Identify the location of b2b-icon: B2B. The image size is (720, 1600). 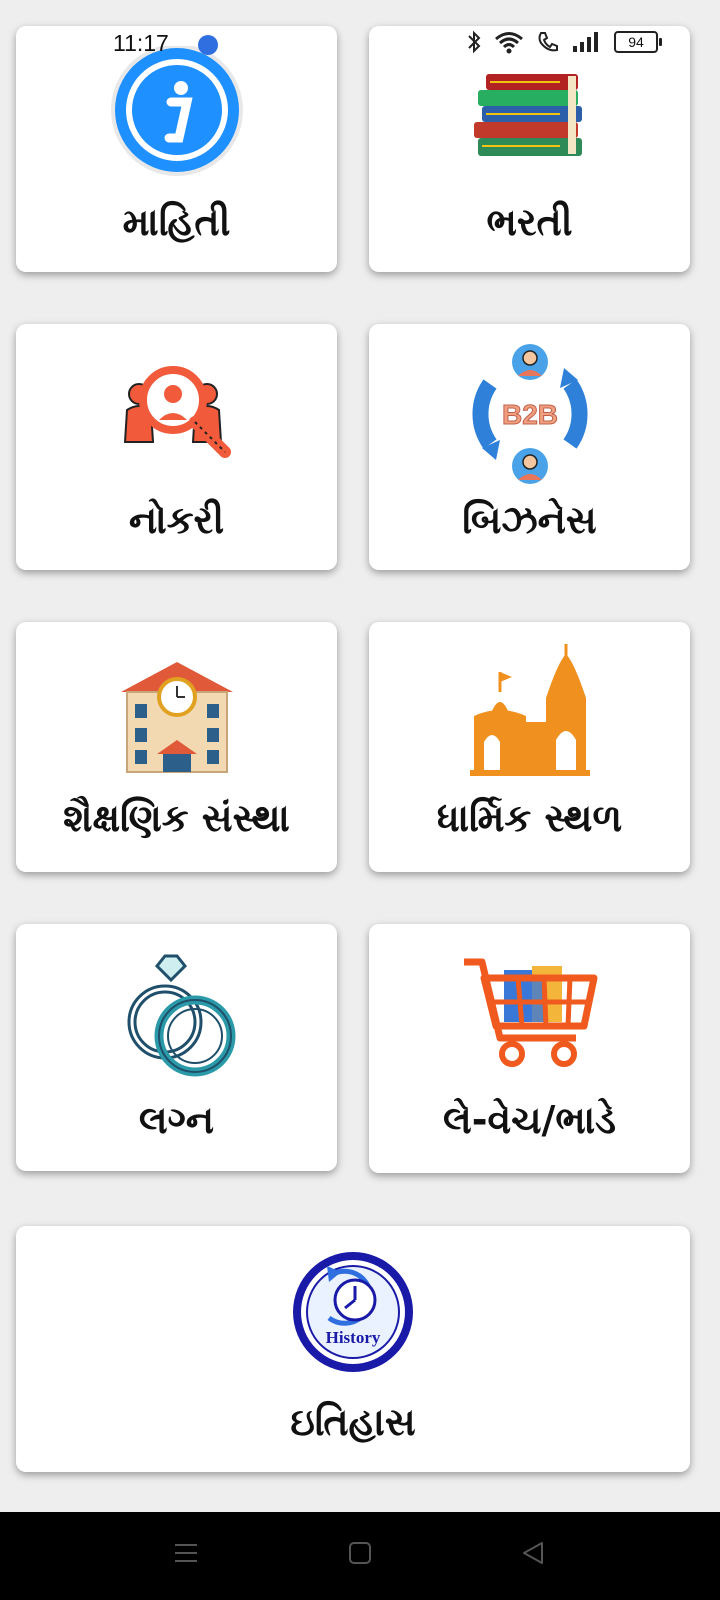
(530, 414).